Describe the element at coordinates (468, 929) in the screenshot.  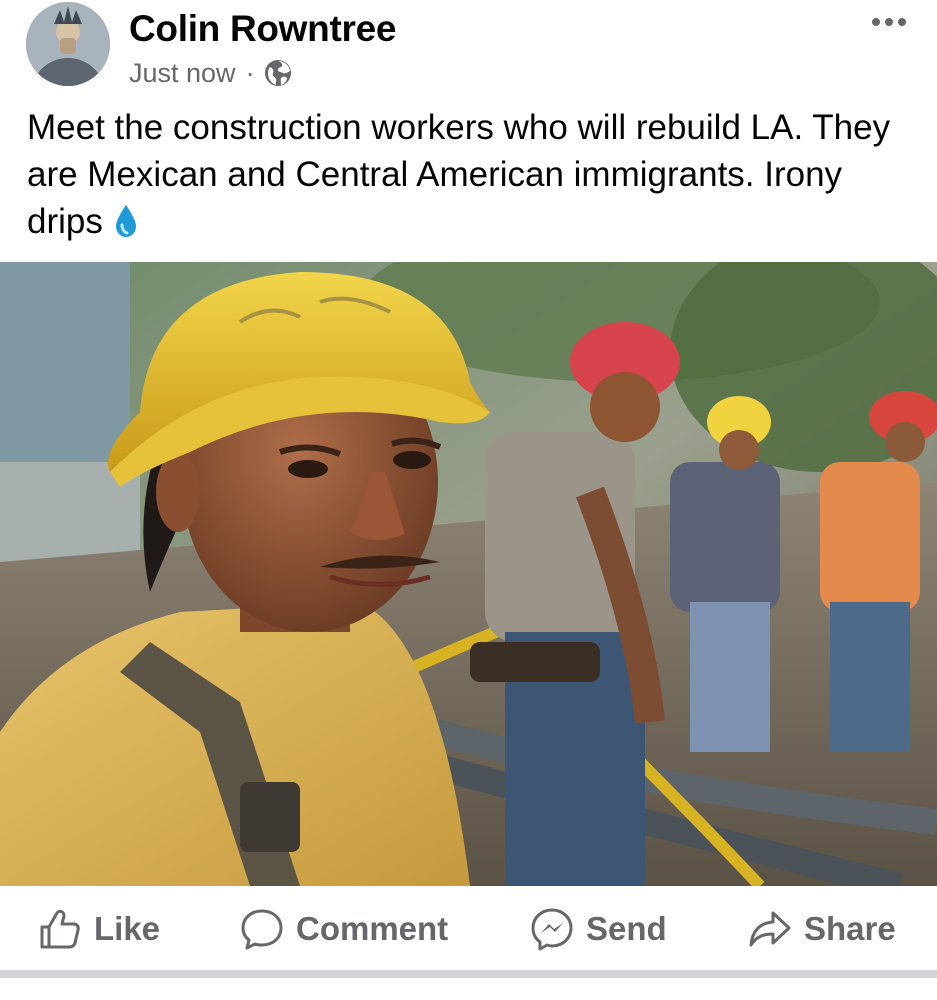
I see `post-action-bar: Like Comment Send Share` at that location.